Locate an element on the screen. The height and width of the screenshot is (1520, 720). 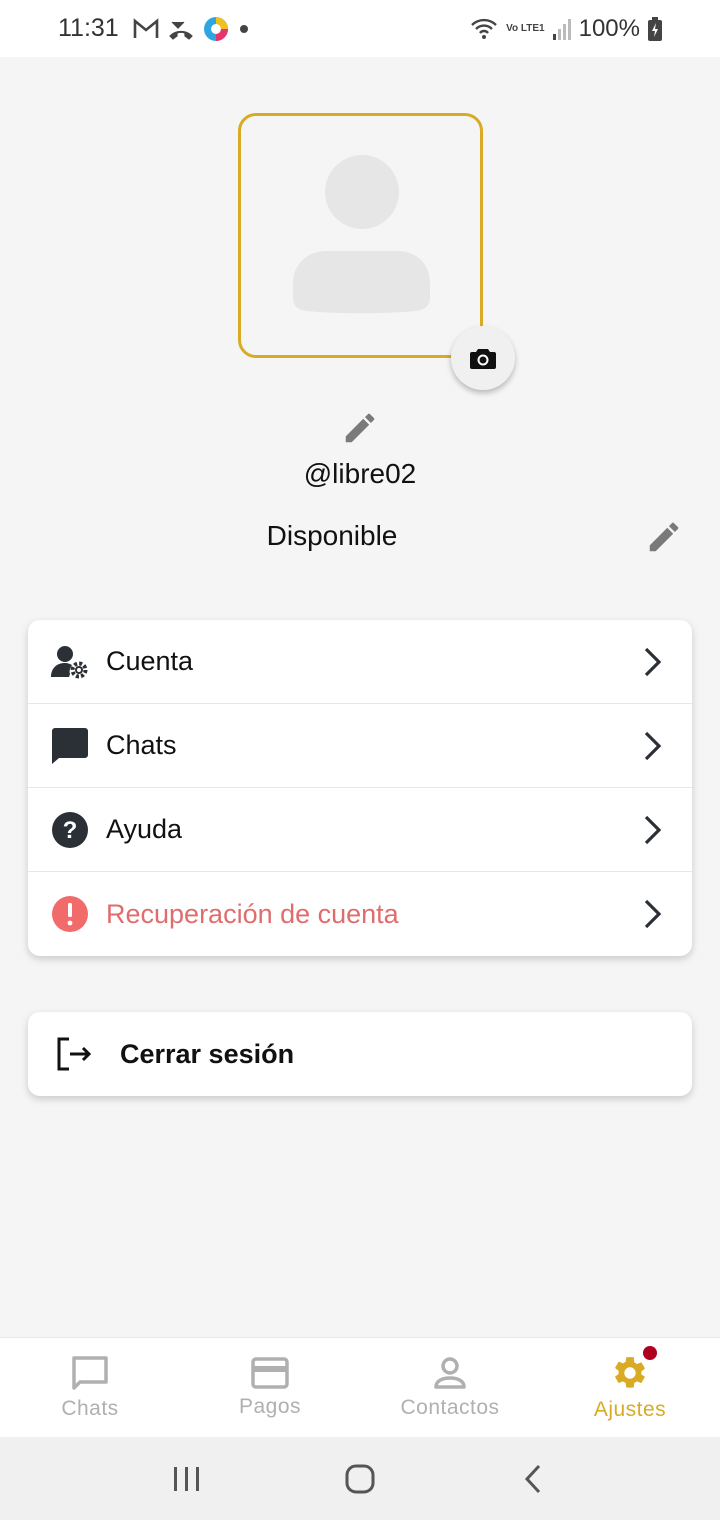
menu-item-recuperacion: Recuperación de cuenta is located at coordinates (360, 914).